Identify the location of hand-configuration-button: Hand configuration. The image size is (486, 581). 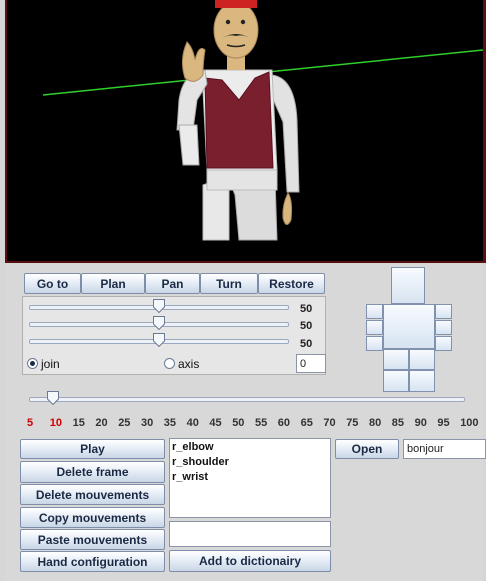
(92, 561).